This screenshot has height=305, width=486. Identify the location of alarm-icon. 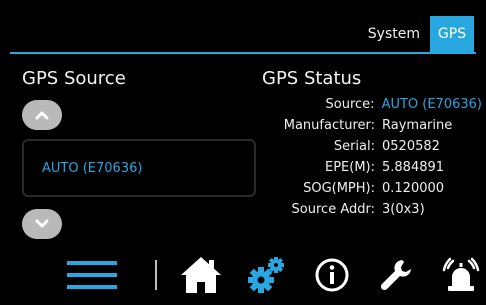
(461, 274).